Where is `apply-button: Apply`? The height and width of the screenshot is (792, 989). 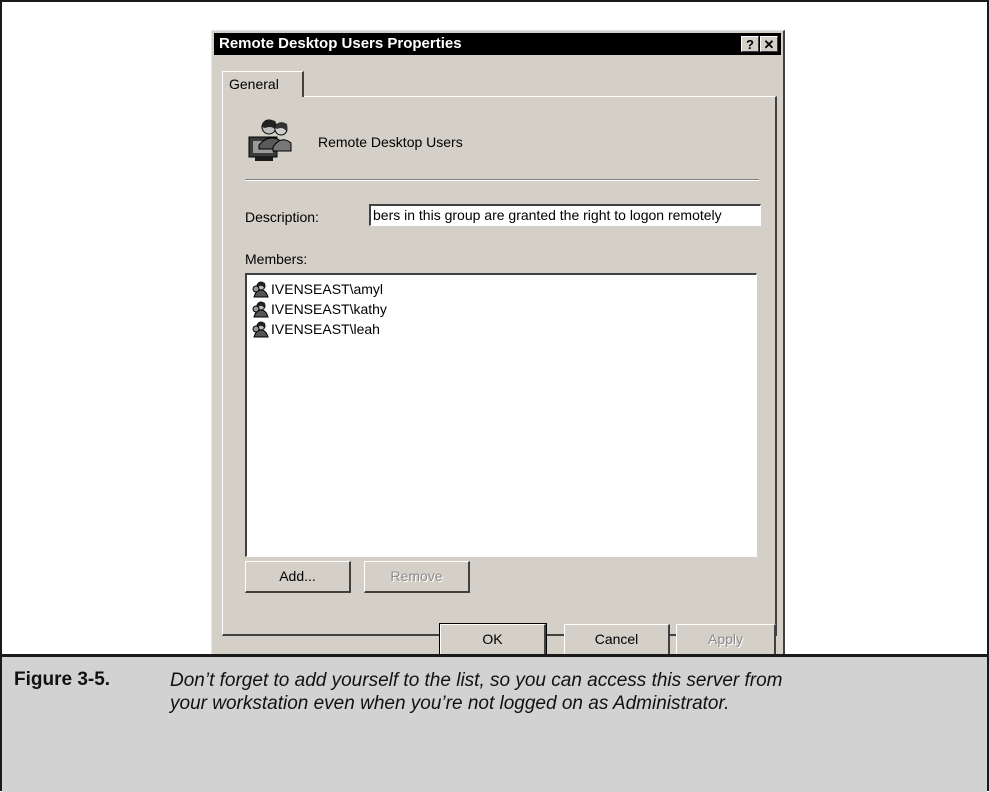 apply-button: Apply is located at coordinates (726, 640).